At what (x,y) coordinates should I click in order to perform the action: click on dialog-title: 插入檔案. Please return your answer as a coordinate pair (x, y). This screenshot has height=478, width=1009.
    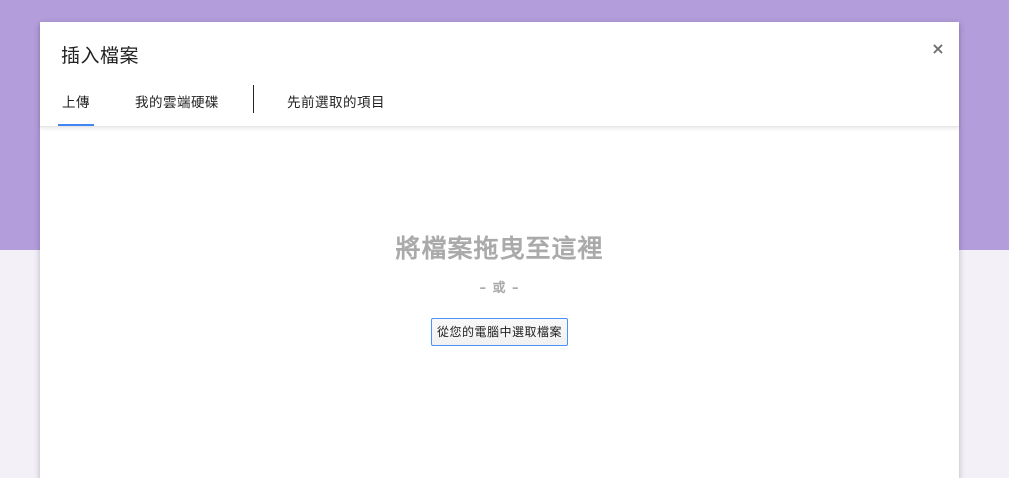
    Looking at the image, I should click on (100, 56).